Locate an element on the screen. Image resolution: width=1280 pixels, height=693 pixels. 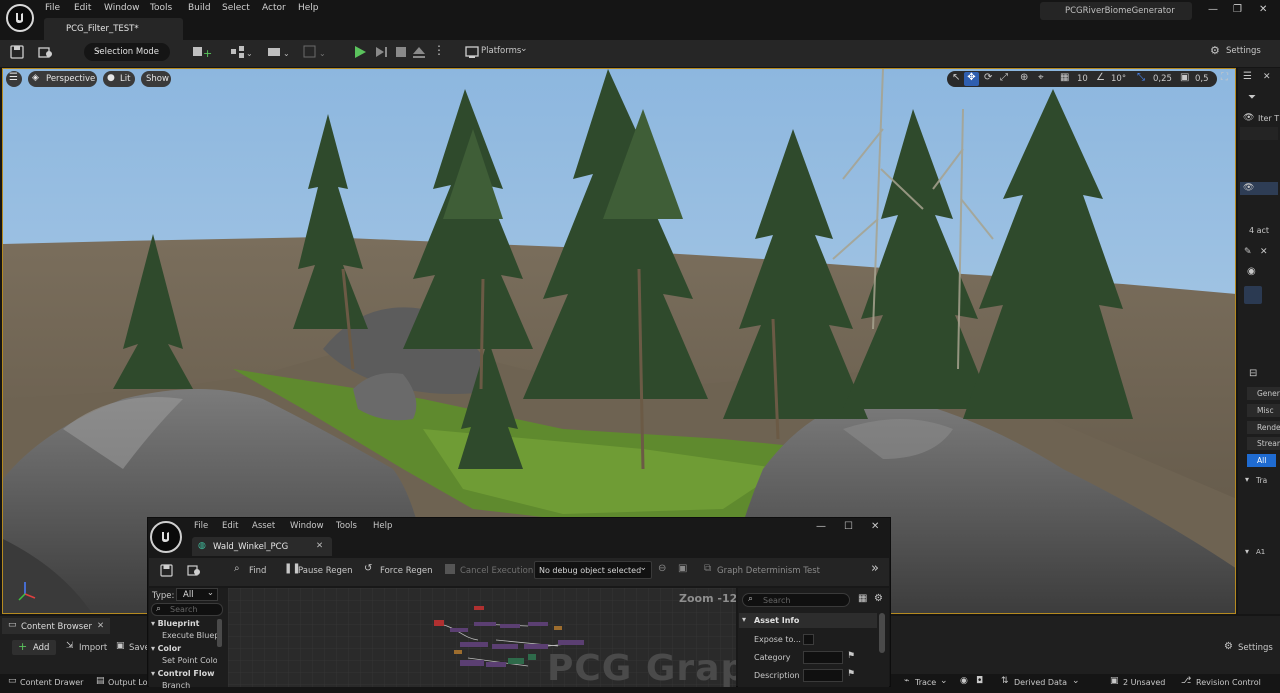
add-button: + Add is located at coordinates (34, 647).